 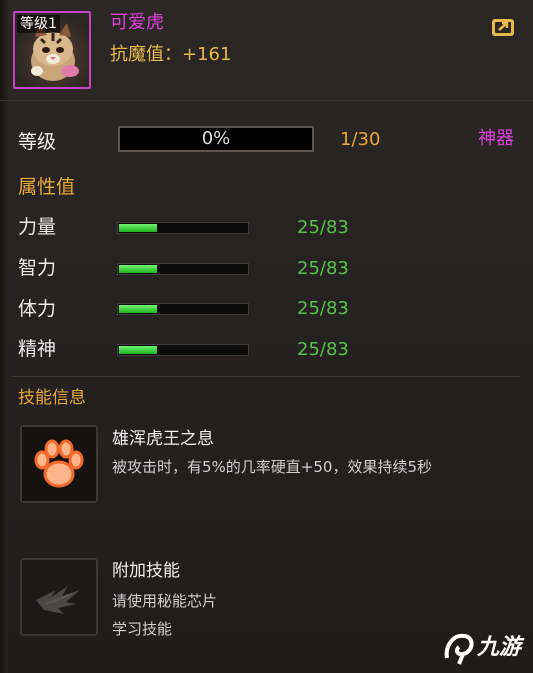 What do you see at coordinates (37, 227) in the screenshot?
I see `attr-label-strength: 力量` at bounding box center [37, 227].